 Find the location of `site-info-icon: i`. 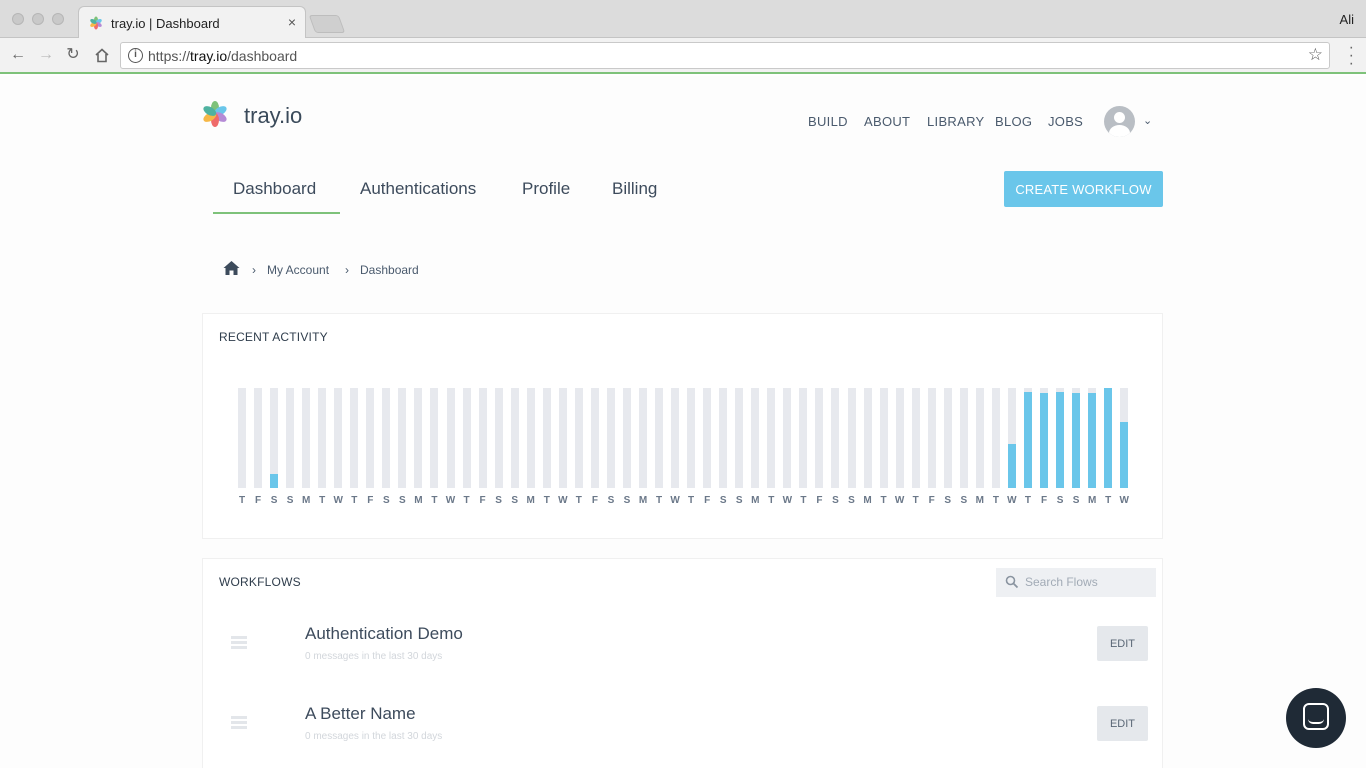

site-info-icon: i is located at coordinates (135, 55).